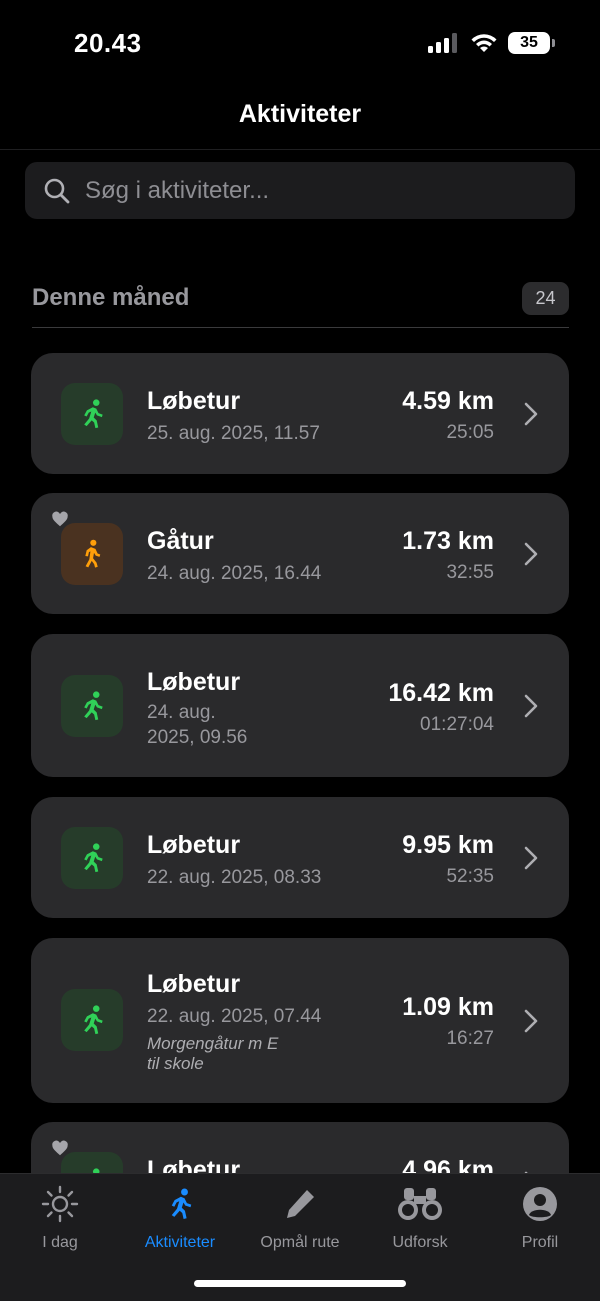  I want to click on tab-label: Opmål rute, so click(300, 1242).